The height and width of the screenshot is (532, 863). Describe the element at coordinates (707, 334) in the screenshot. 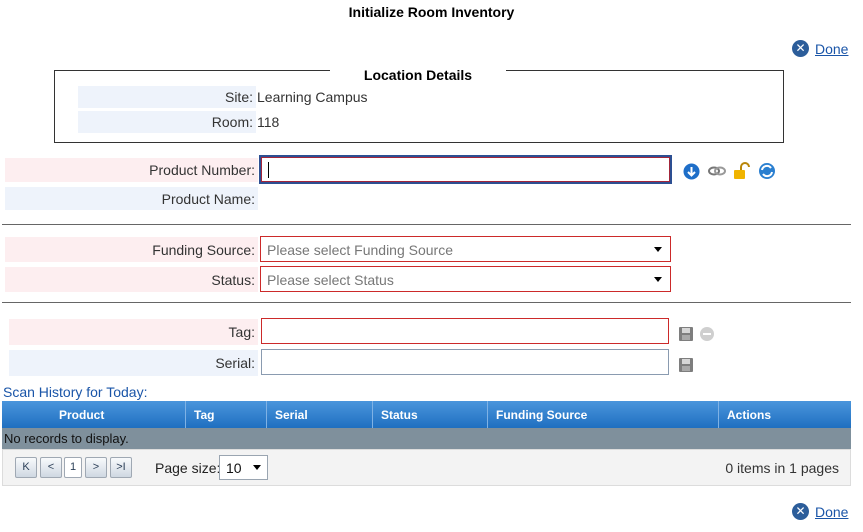

I see `cancel-icon` at that location.